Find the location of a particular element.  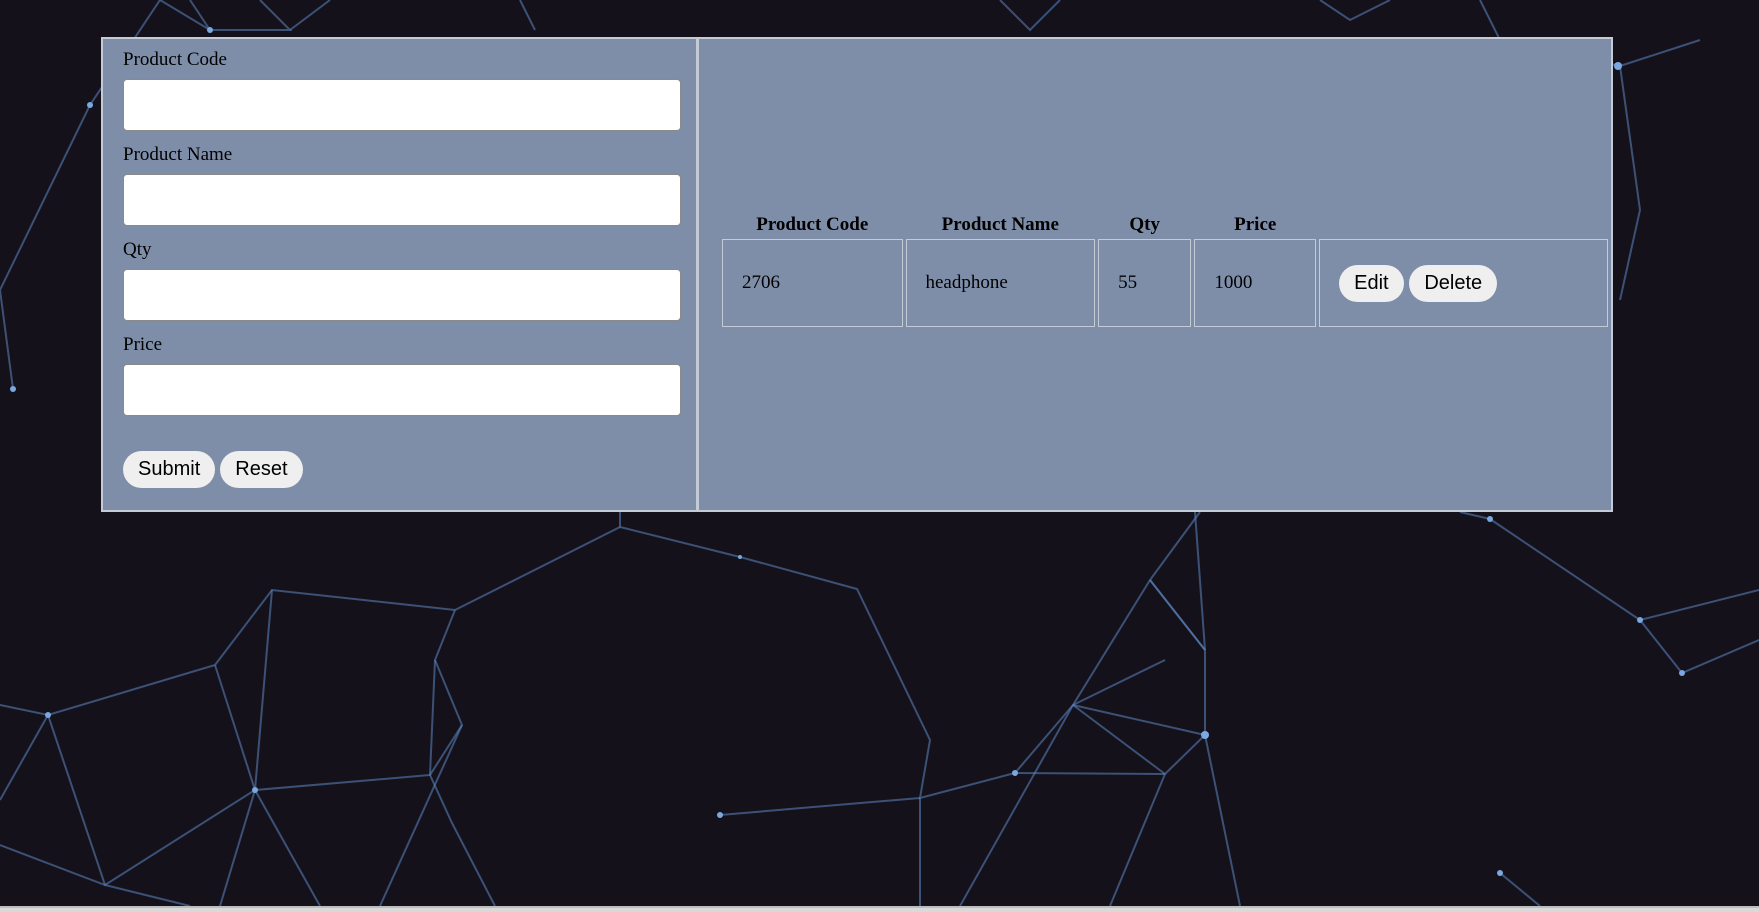

edit-button: Edit is located at coordinates (1371, 283).